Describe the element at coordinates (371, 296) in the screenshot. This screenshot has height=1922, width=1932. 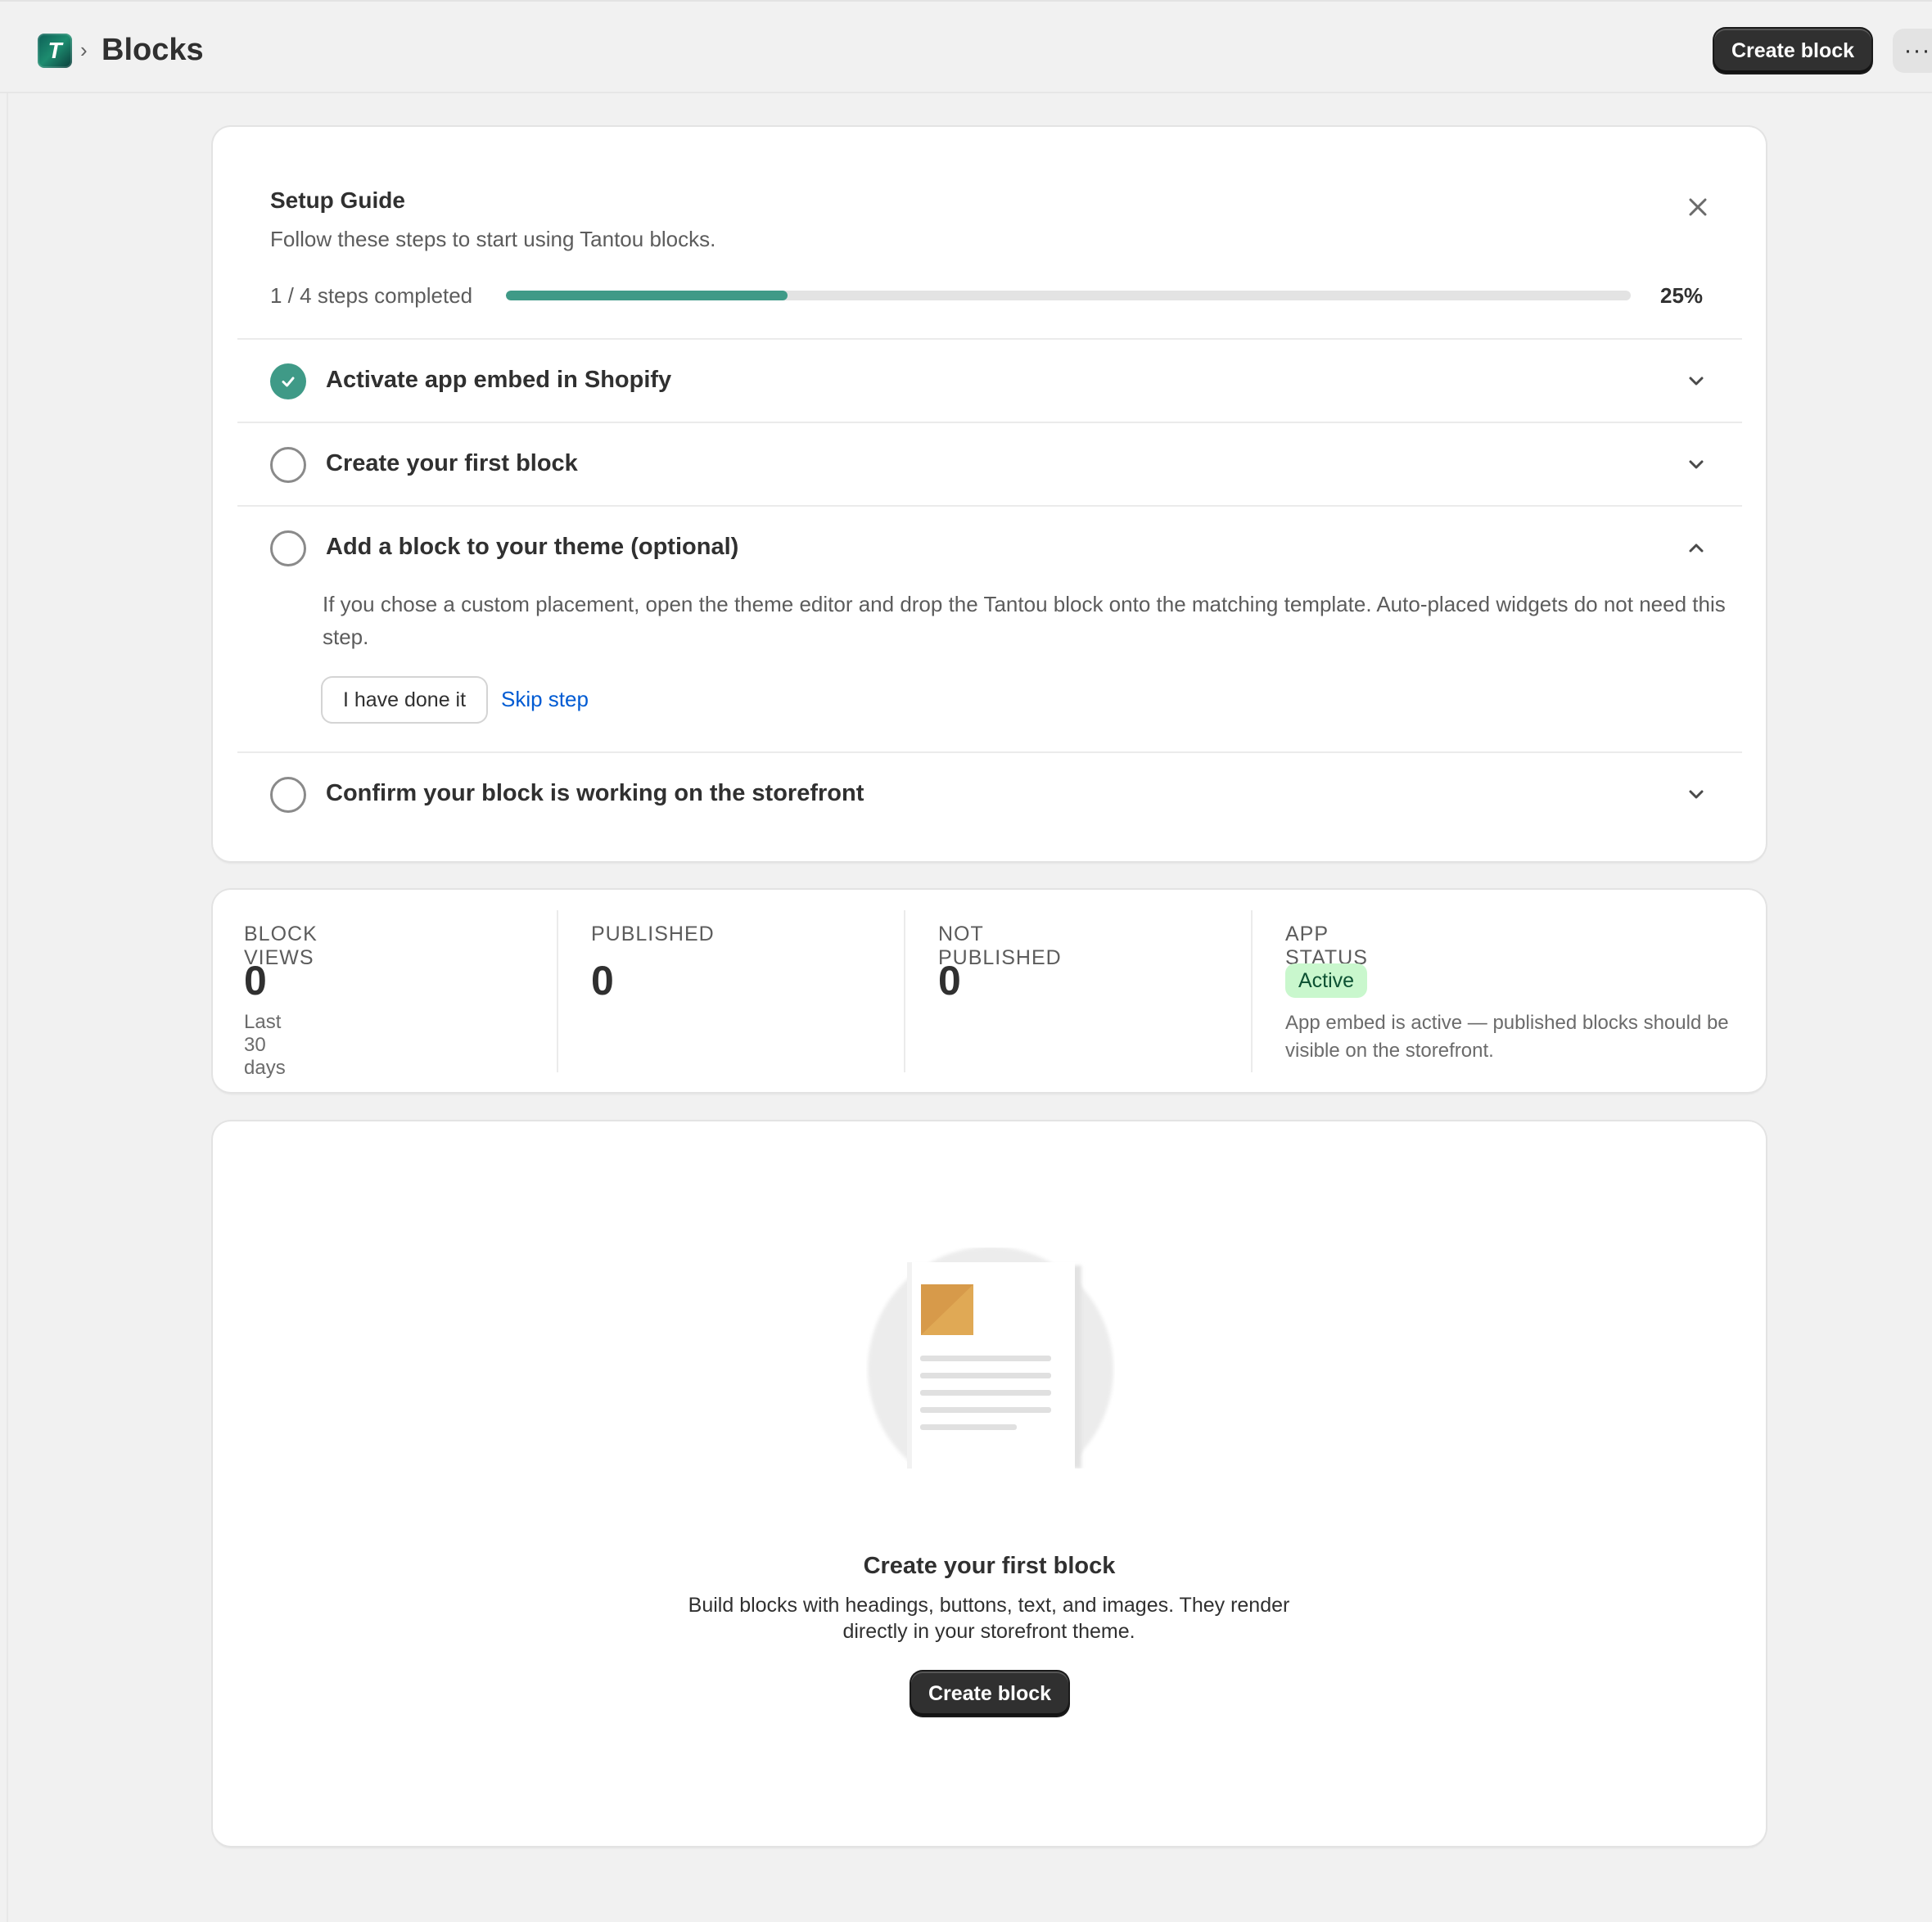
I see `progress-label: 1 / 4 steps completed` at that location.